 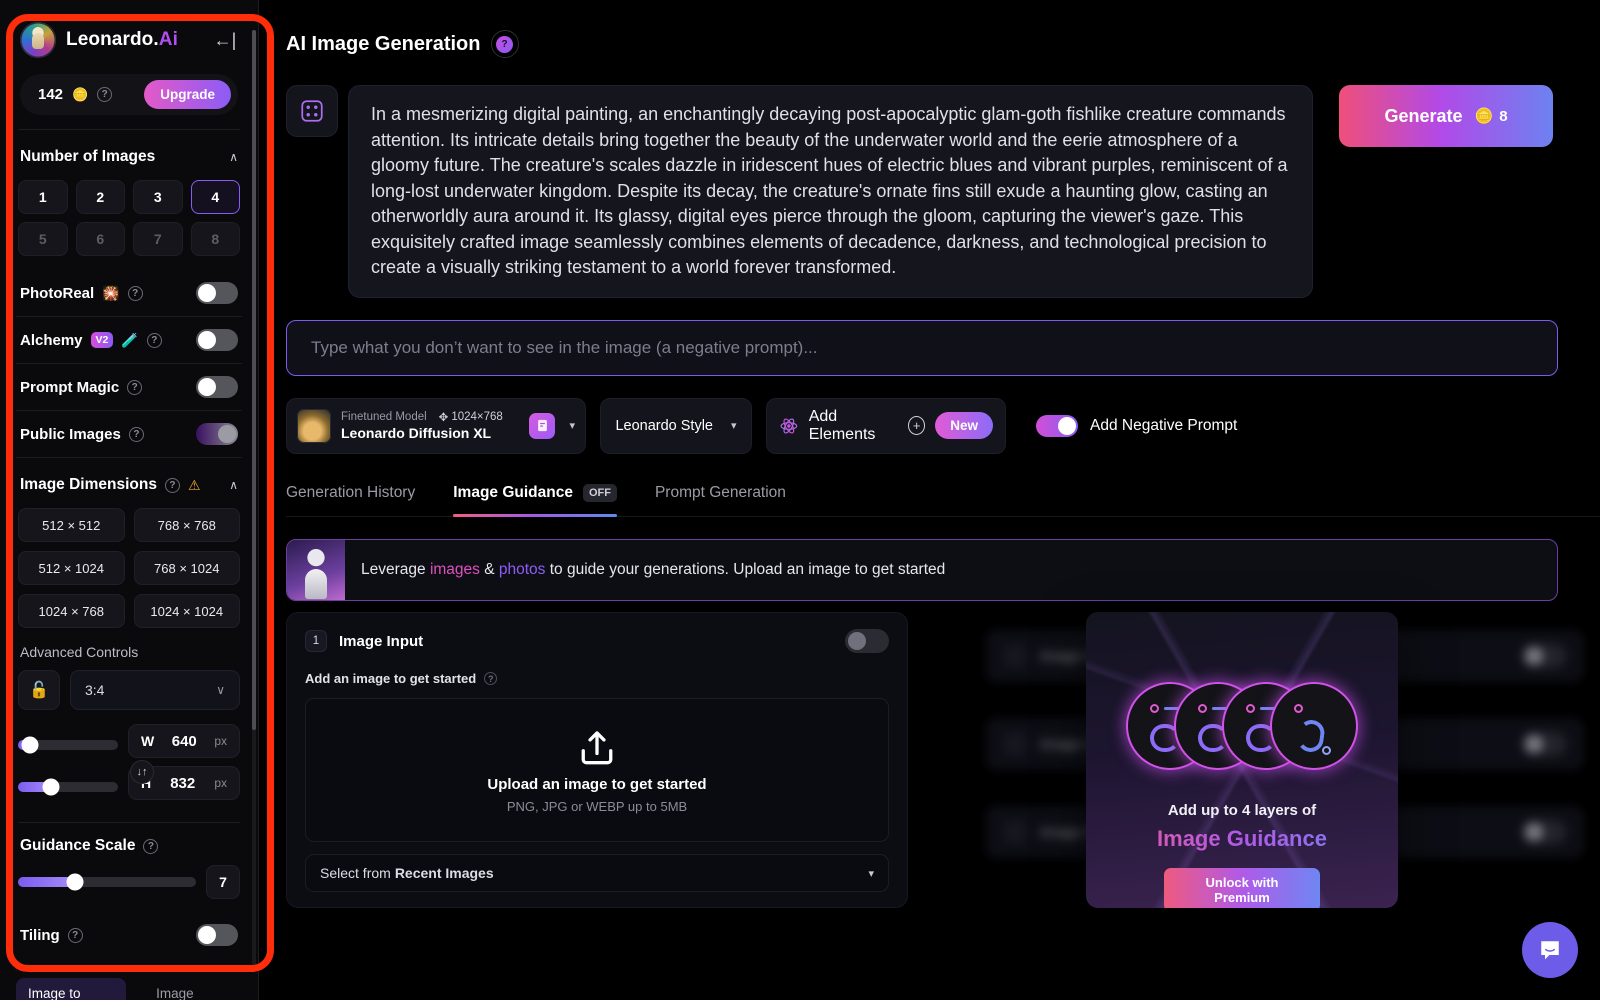 What do you see at coordinates (100, 239) in the screenshot?
I see `num-images-option-6: 6` at bounding box center [100, 239].